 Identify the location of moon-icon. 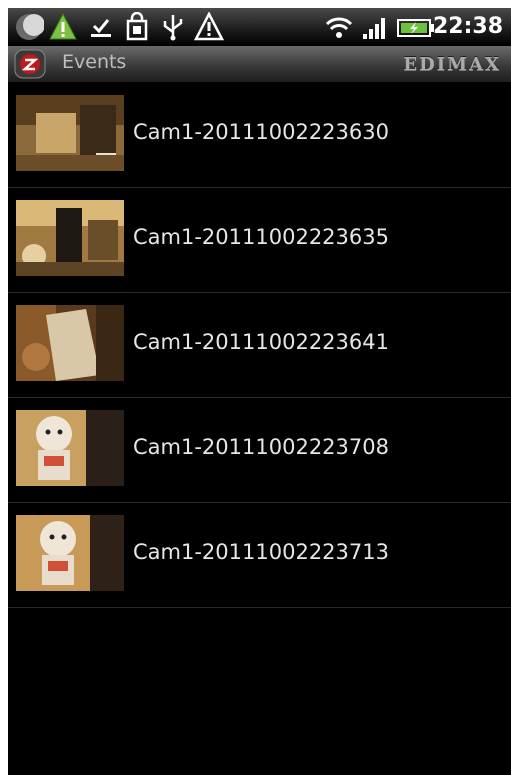
(30, 27).